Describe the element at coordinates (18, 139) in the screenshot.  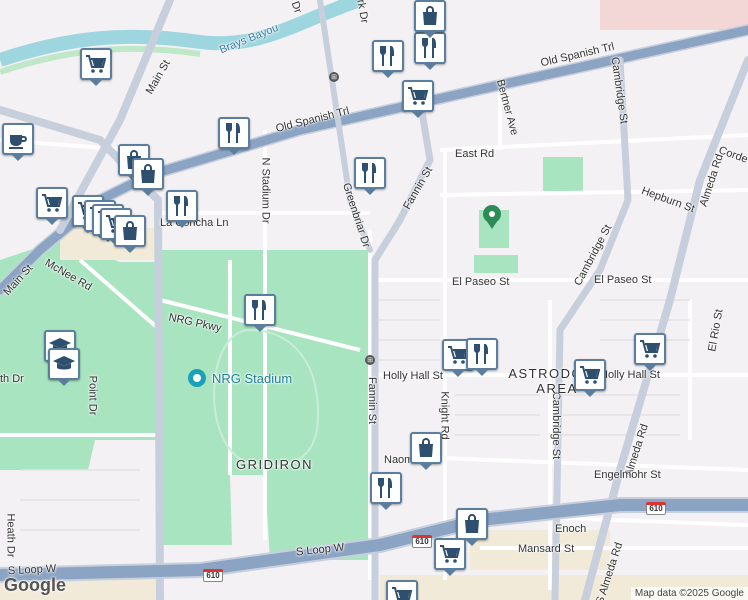
I see `coffee-icon` at that location.